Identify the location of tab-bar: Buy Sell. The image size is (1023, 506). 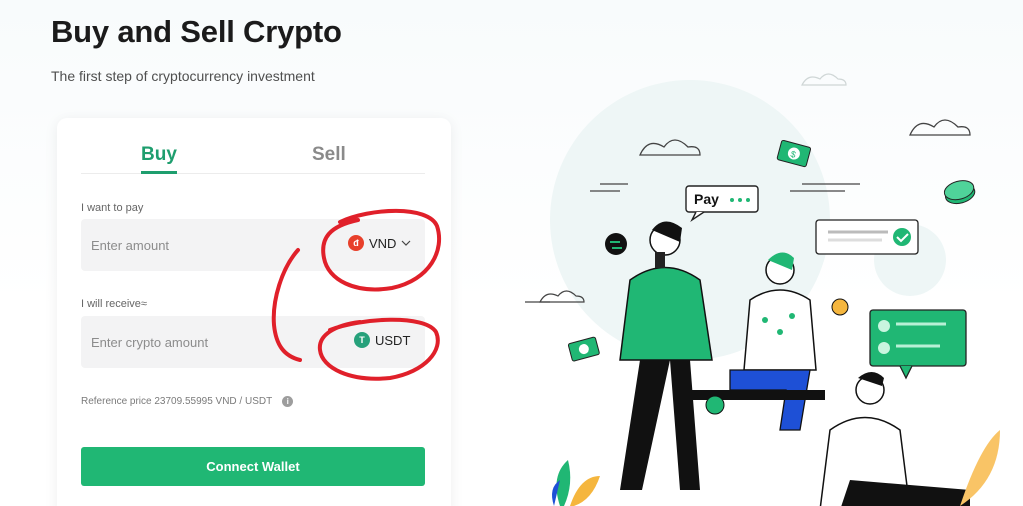
(253, 159).